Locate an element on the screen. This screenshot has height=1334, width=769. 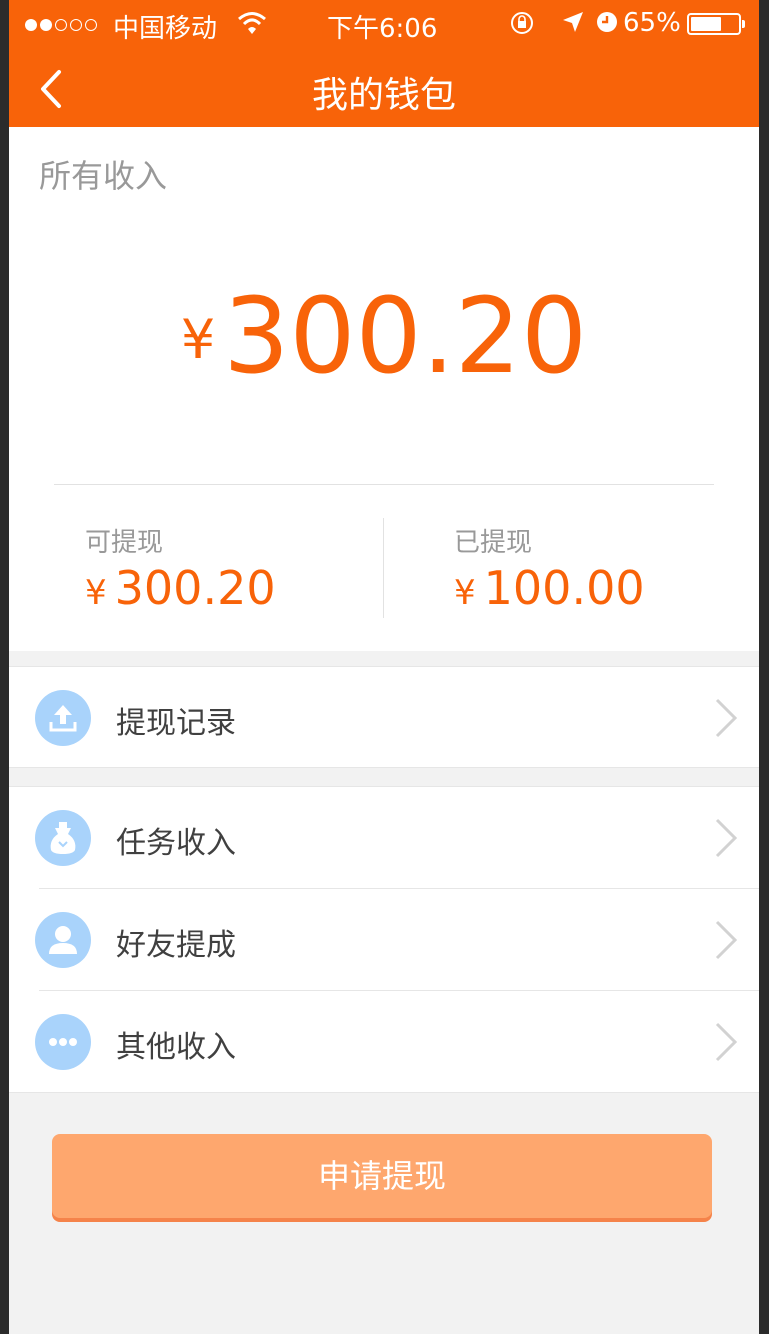
other-income-label: 其他收入 is located at coordinates (176, 1047).